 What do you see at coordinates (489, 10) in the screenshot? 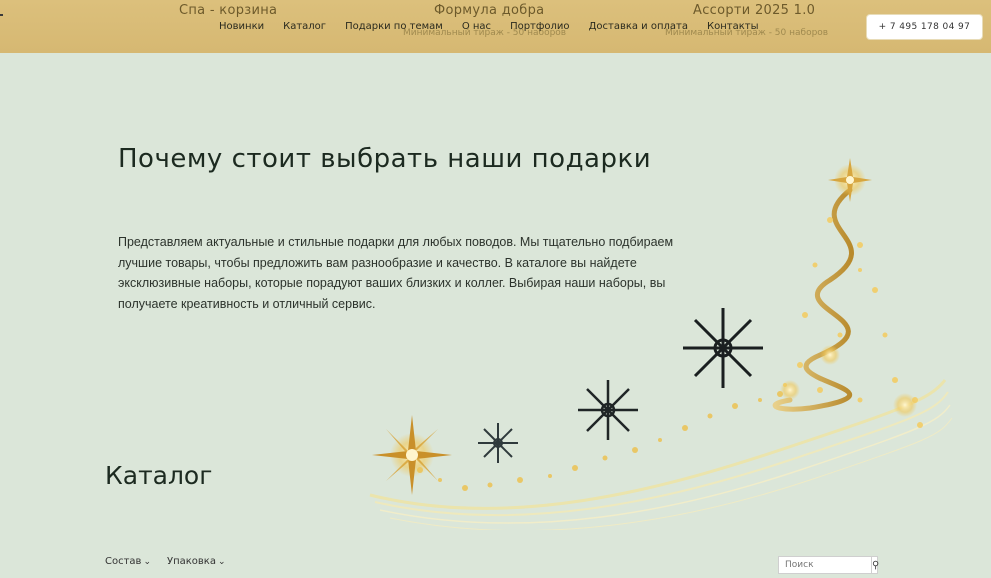
I see `ghost-product-title: Формула добра` at bounding box center [489, 10].